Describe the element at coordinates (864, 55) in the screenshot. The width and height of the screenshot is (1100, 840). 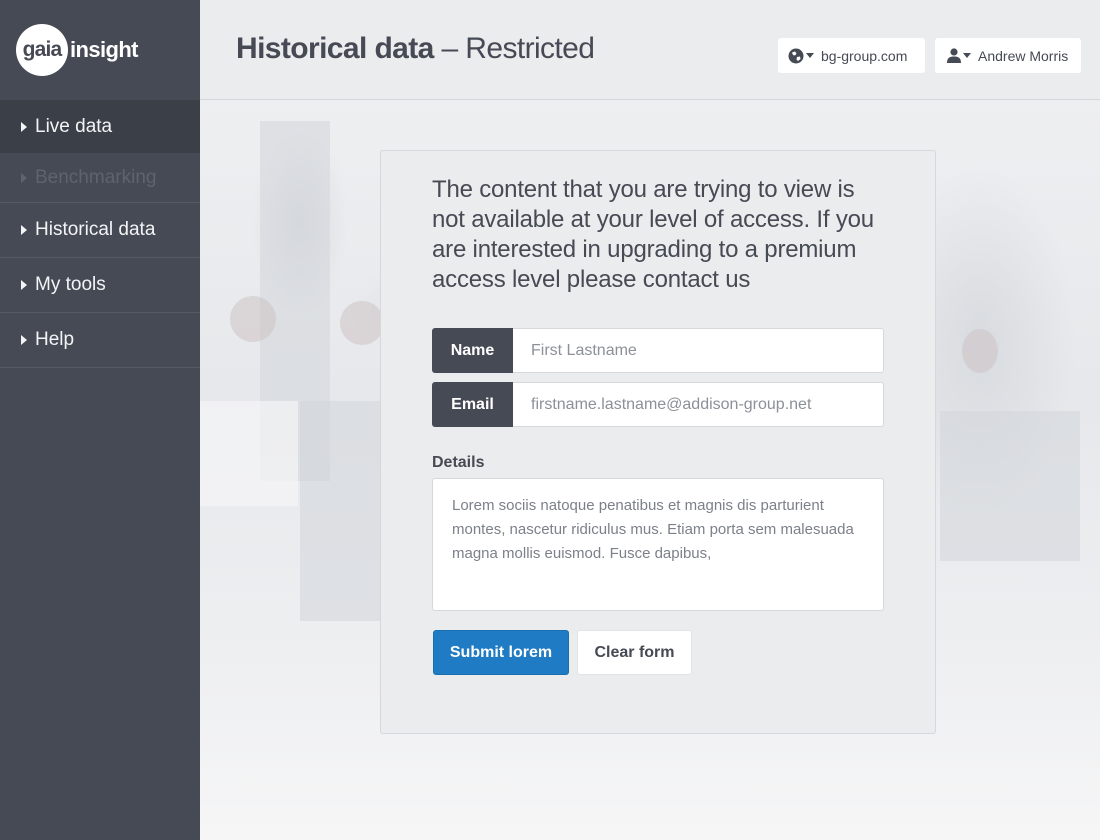
I see `domain-label: bg-group.com` at that location.